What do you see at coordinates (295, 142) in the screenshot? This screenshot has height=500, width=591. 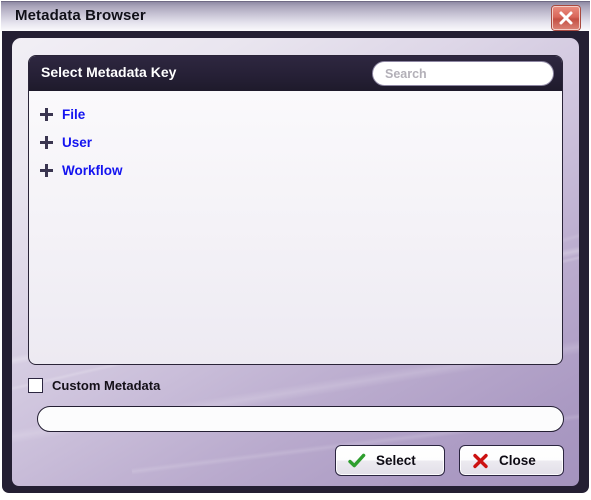 I see `tree-item-user: User` at bounding box center [295, 142].